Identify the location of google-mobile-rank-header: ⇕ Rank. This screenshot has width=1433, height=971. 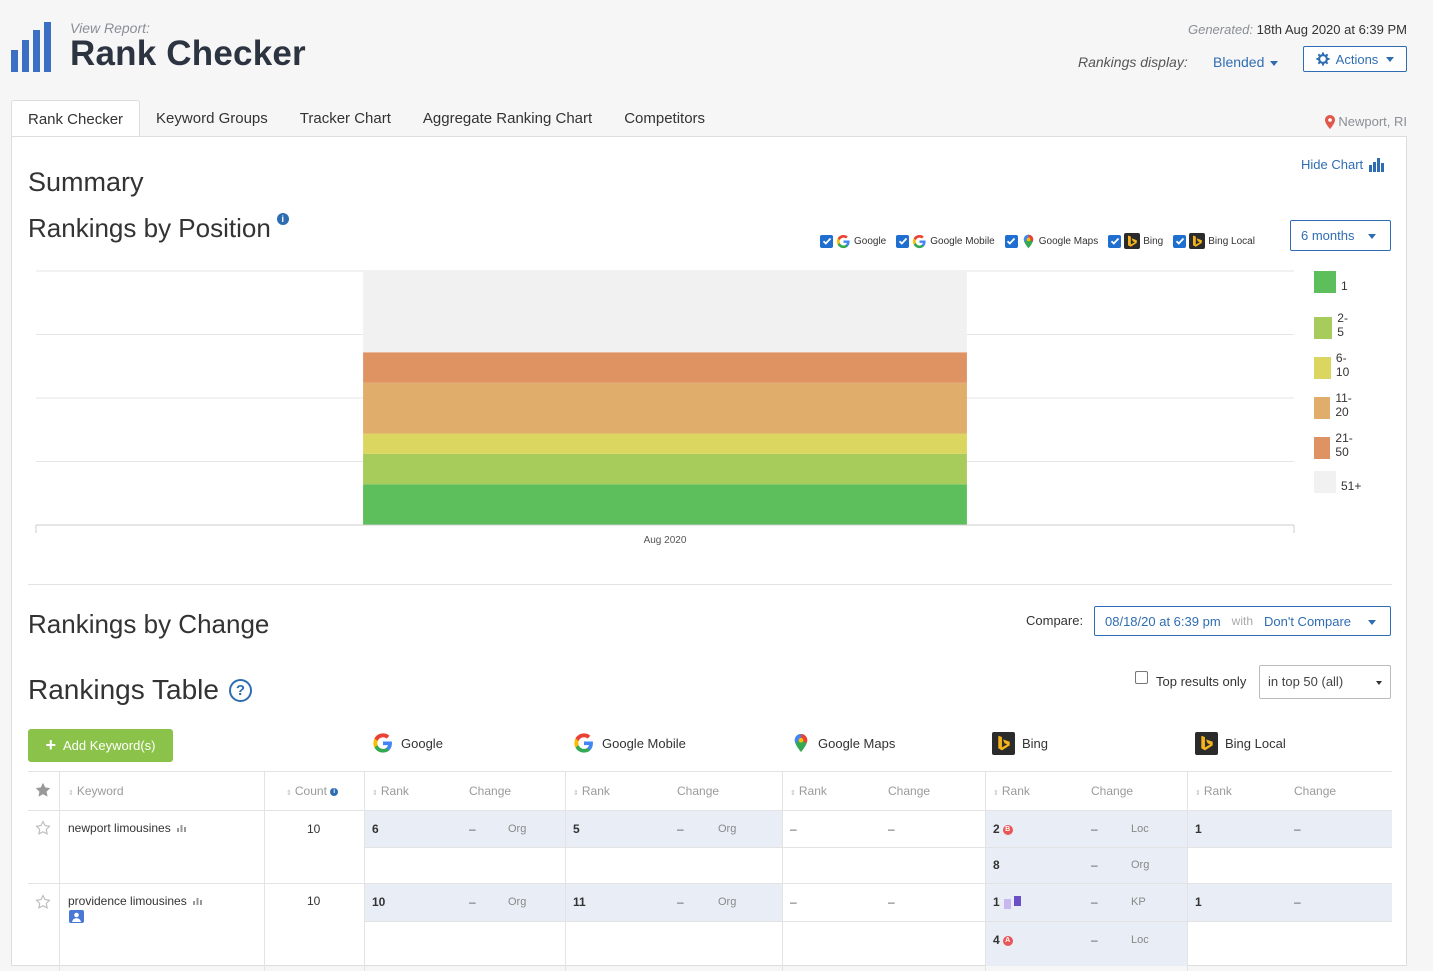
(591, 791).